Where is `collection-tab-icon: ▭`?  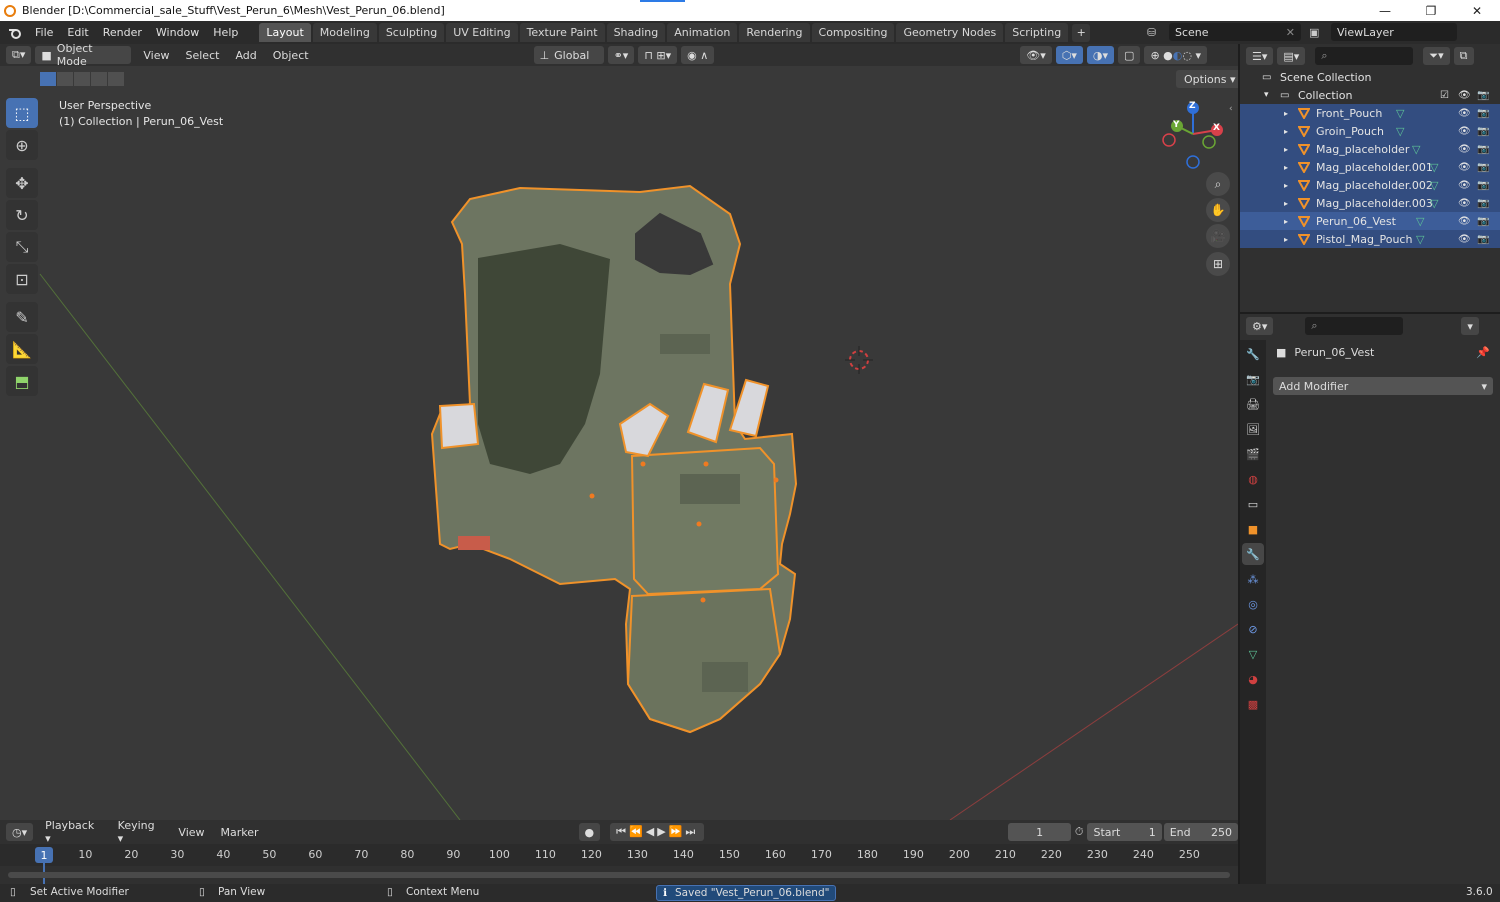 collection-tab-icon: ▭ is located at coordinates (1253, 504).